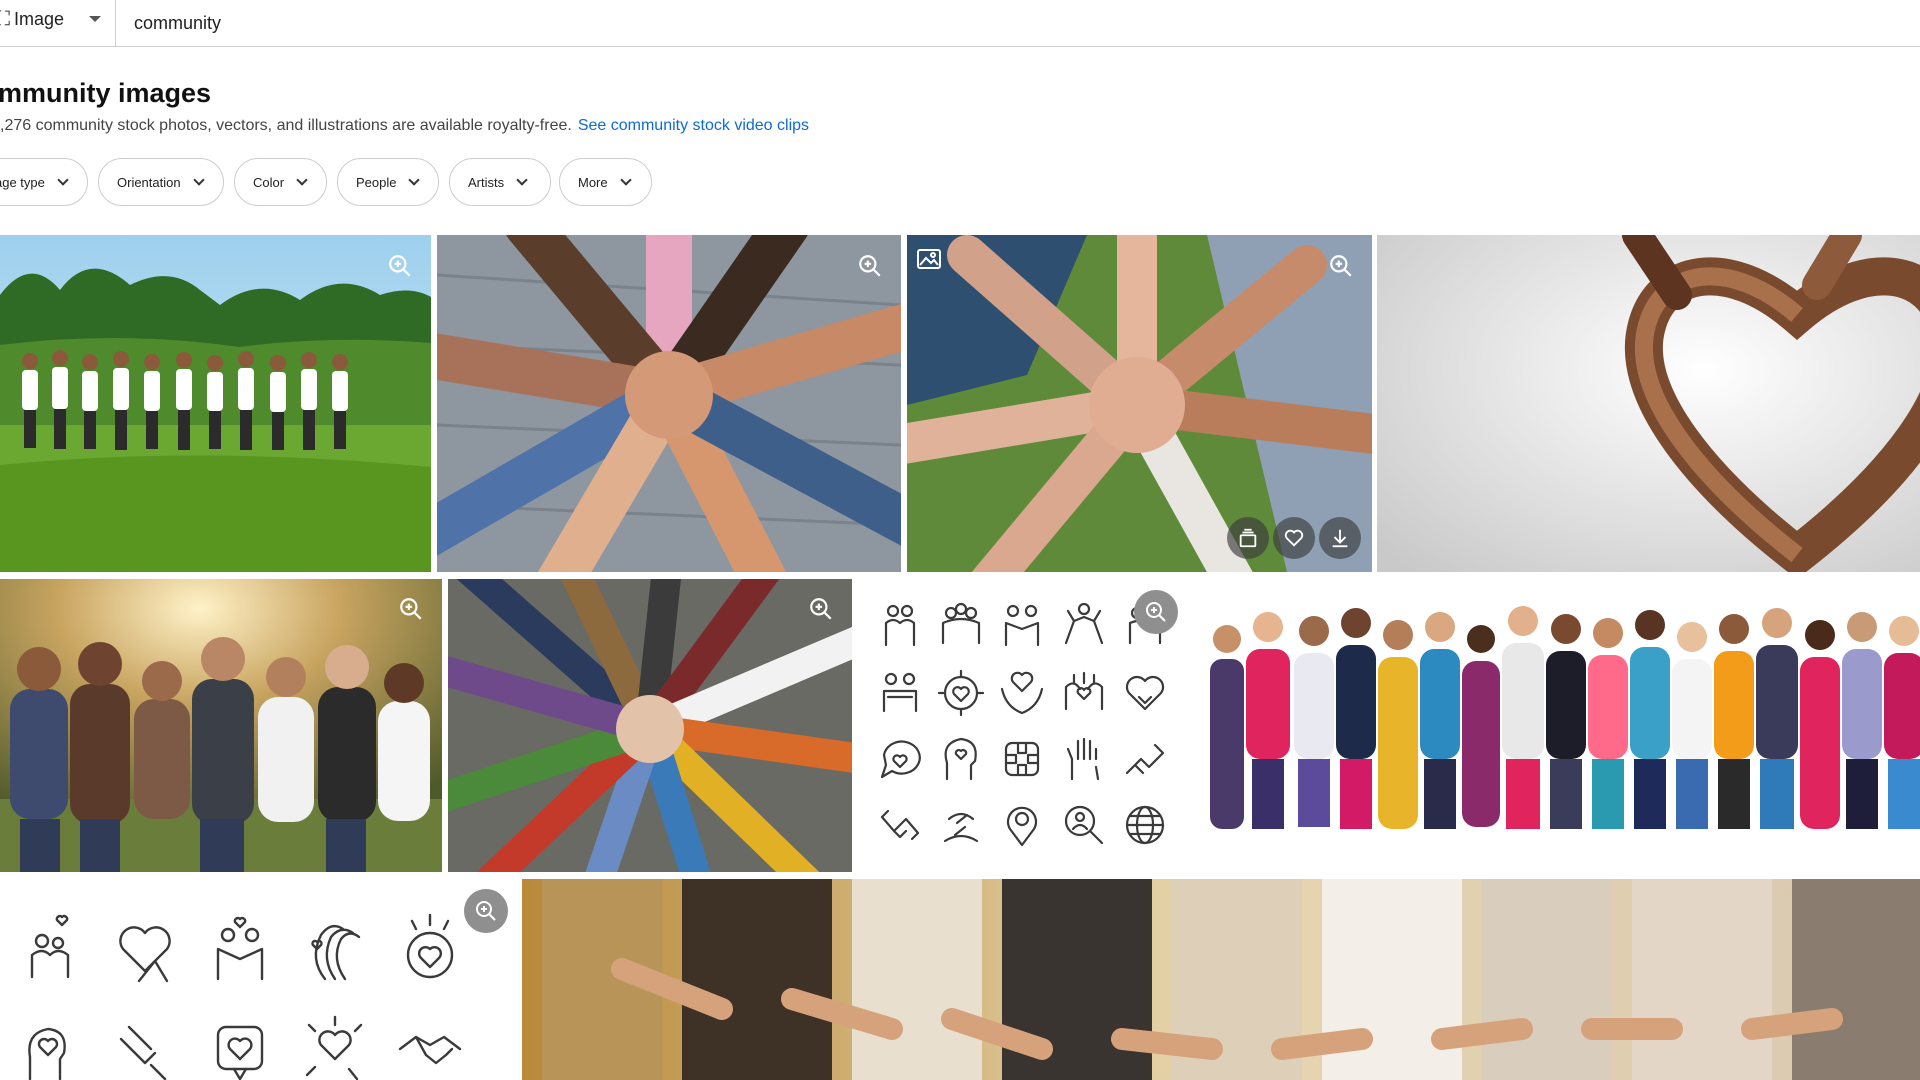  Describe the element at coordinates (984, 23) in the screenshot. I see `search-input` at that location.